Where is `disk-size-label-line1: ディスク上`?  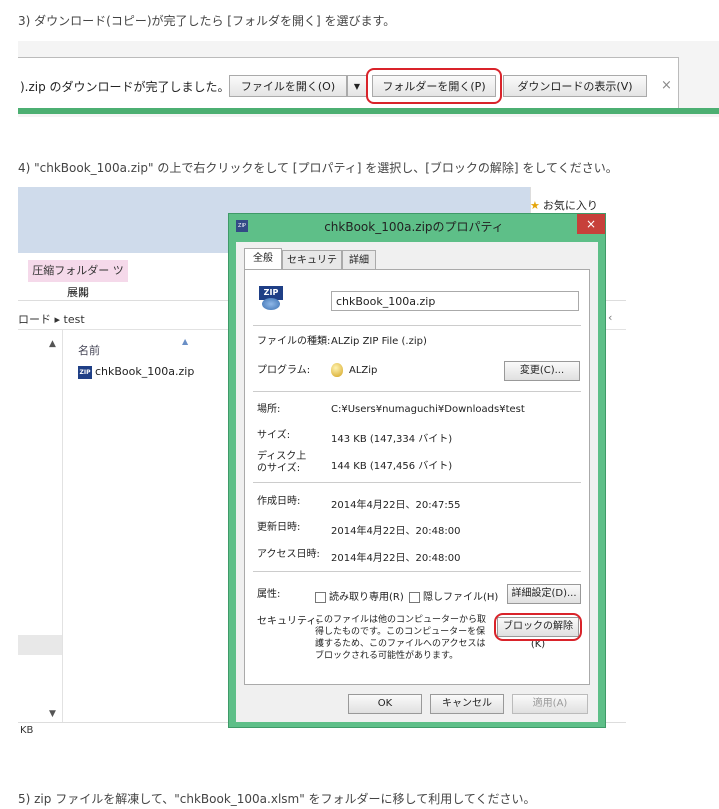 disk-size-label-line1: ディスク上 is located at coordinates (282, 456).